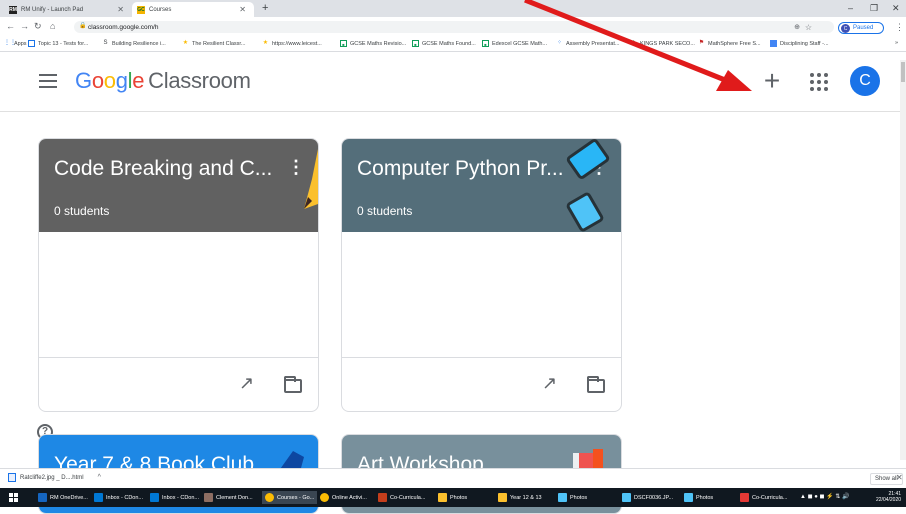  I want to click on url-input: 🔒 classroom.google.com/h ⊕ ☆, so click(454, 27).